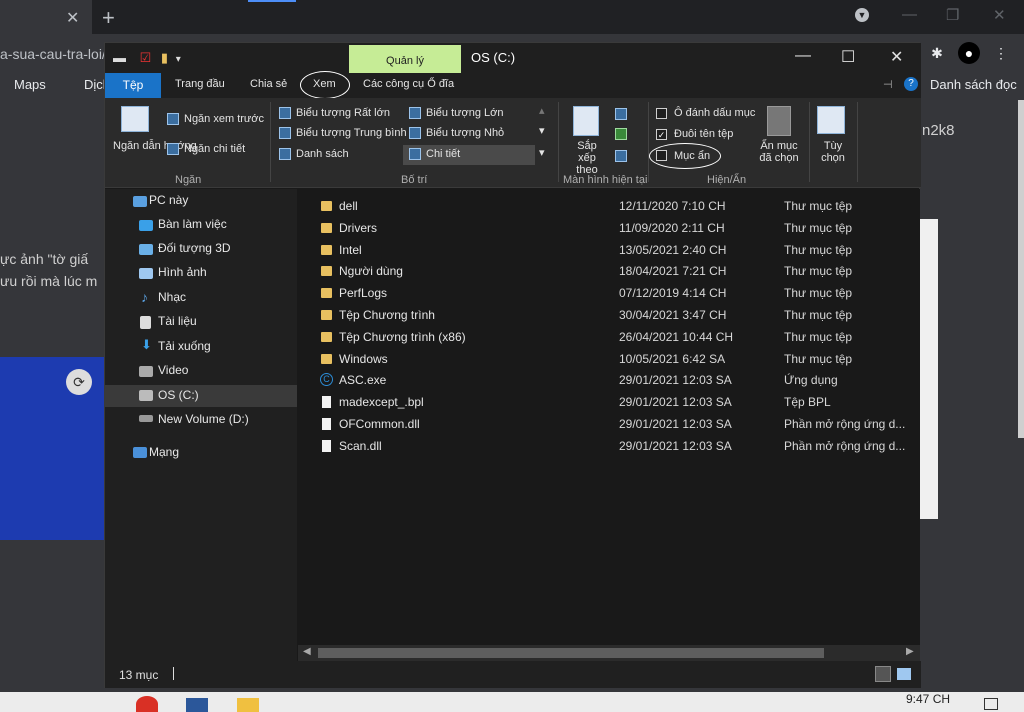  Describe the element at coordinates (661, 113) in the screenshot. I see `item-checkboxes-checkbox` at that location.